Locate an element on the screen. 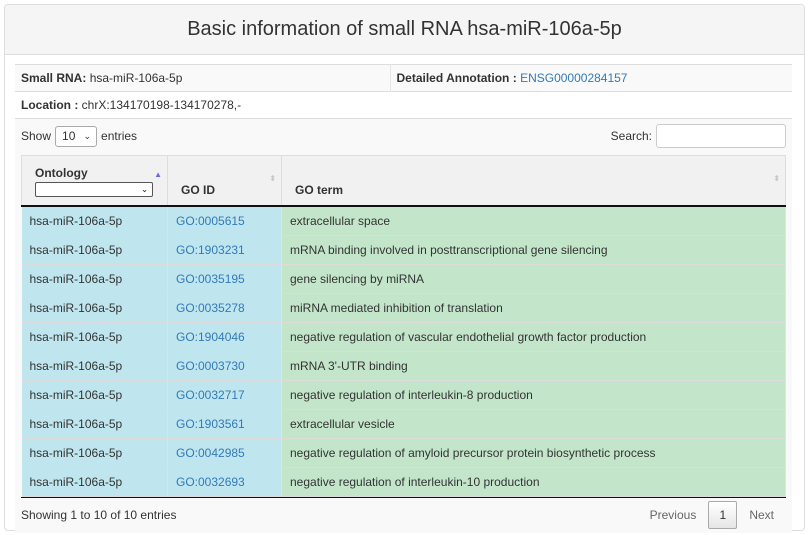 This screenshot has width=810, height=535. sort-ascending-icon: ▲ is located at coordinates (158, 174).